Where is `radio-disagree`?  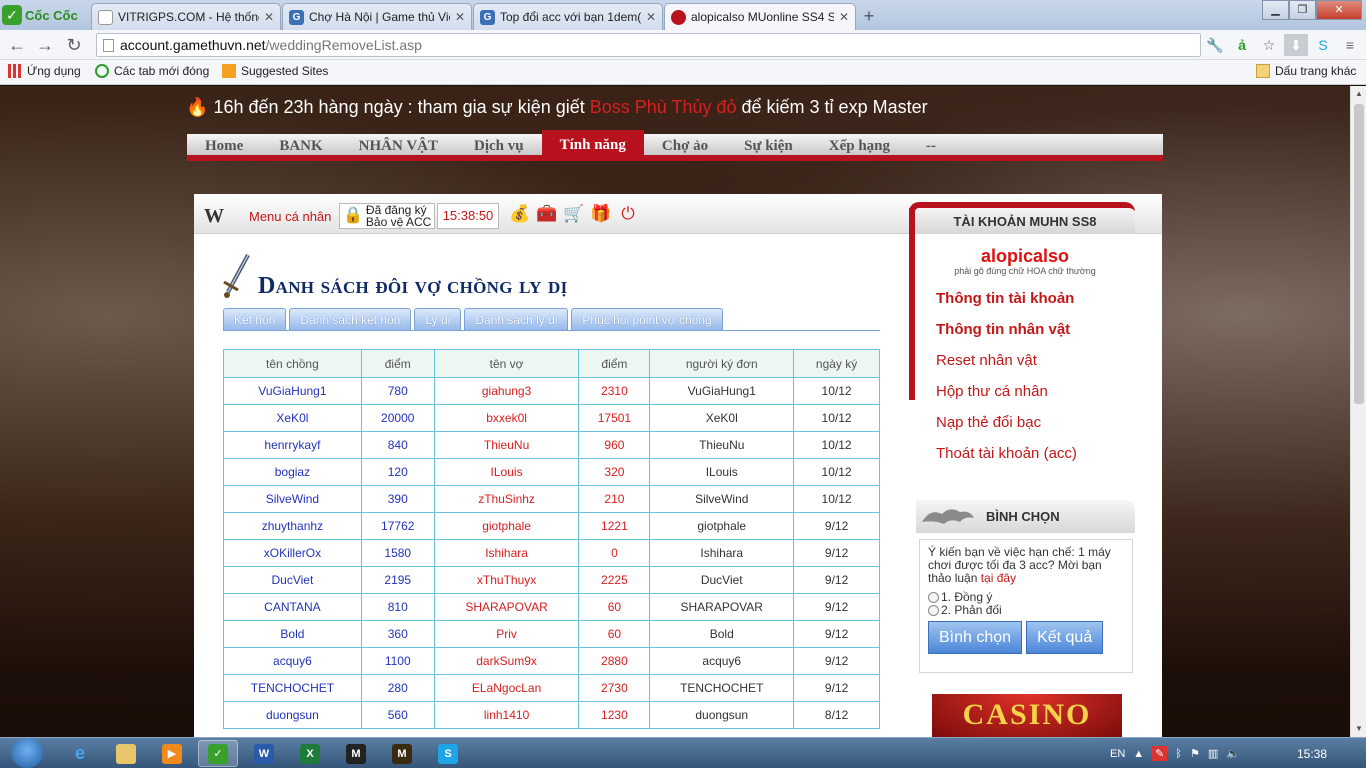
radio-disagree is located at coordinates (933, 610).